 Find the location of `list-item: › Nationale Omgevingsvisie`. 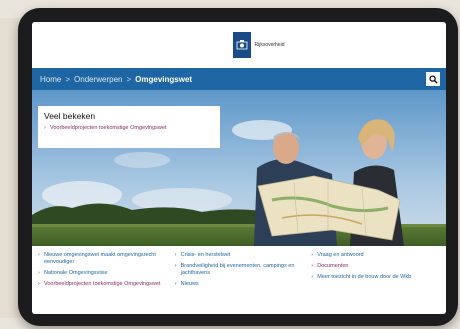

list-item: › Nationale Omgevingsvisie is located at coordinates (106, 273).